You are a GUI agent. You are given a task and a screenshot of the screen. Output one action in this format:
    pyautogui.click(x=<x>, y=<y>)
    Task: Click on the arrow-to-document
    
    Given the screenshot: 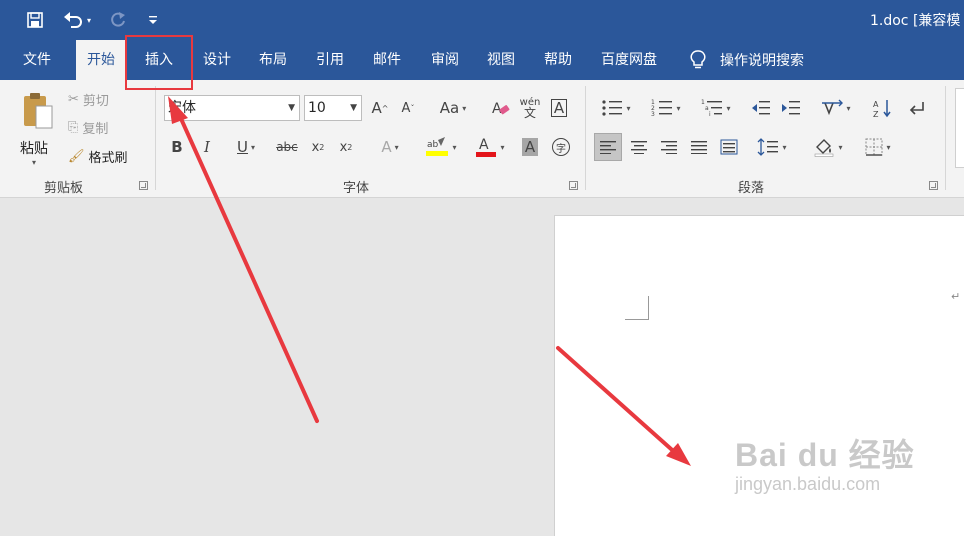 What is the action you would take?
    pyautogui.click(x=623, y=406)
    